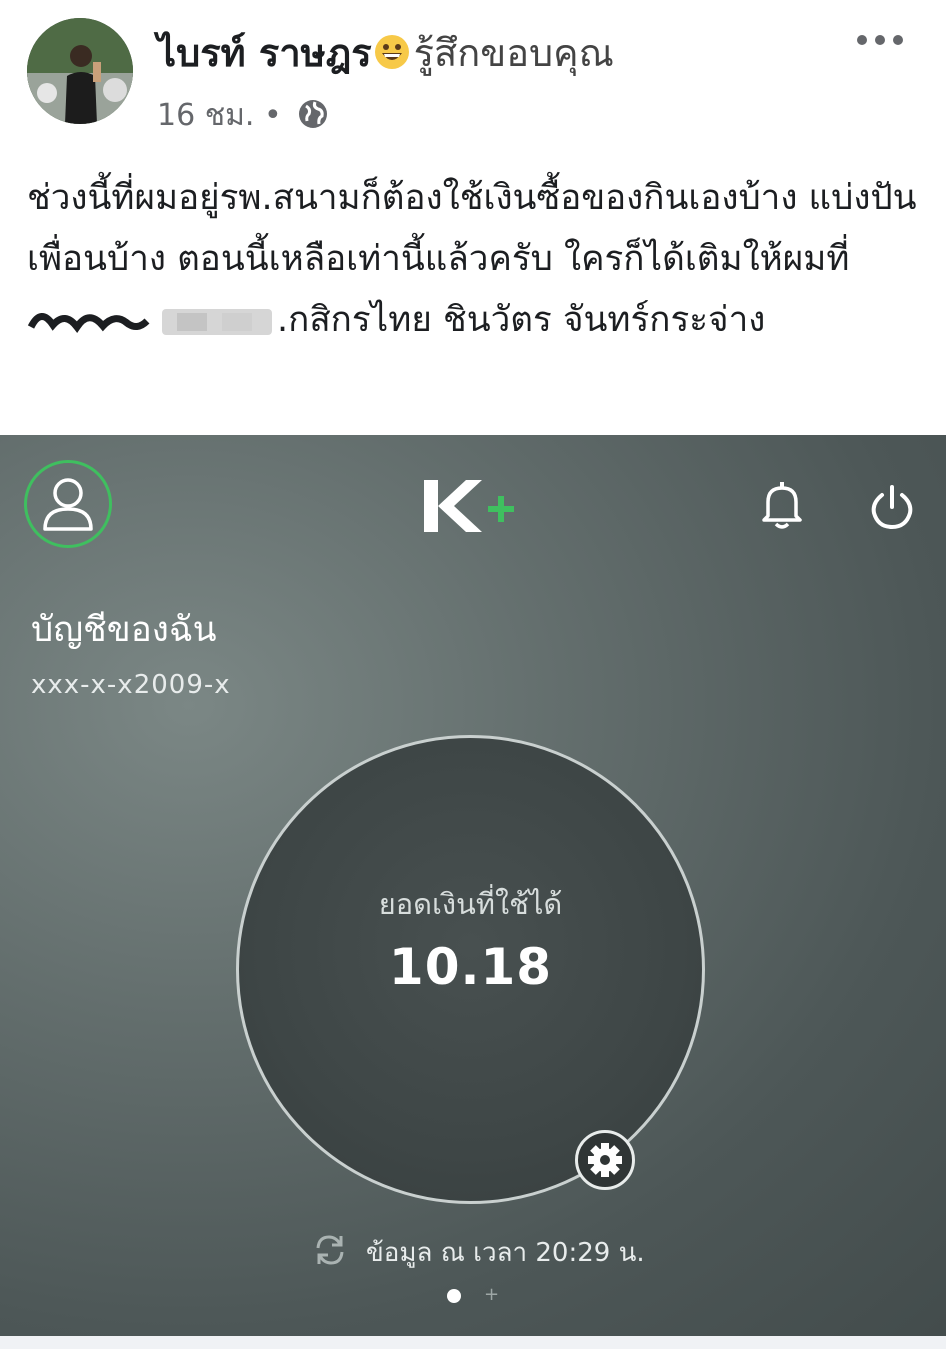  I want to click on author-line: ไบรท์ ราษฎร รู้สึกขอบคุณ, so click(385, 52).